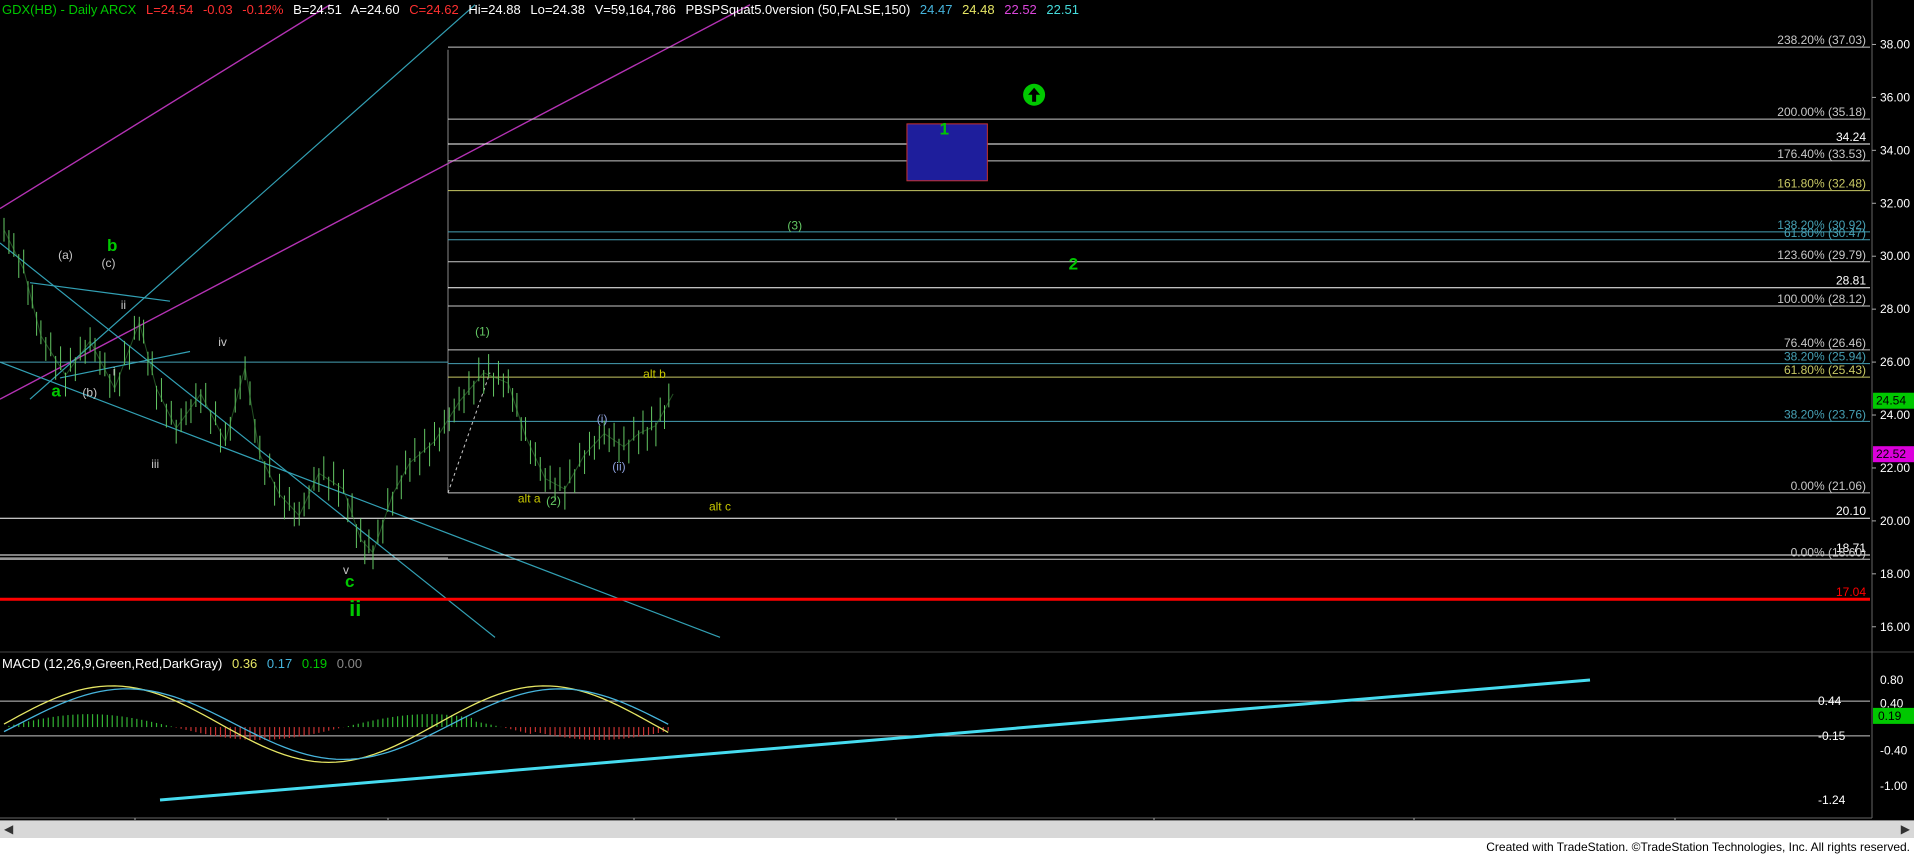 This screenshot has width=1914, height=856. What do you see at coordinates (1851, 511) in the screenshot?
I see `fib-level-label: 20.10` at bounding box center [1851, 511].